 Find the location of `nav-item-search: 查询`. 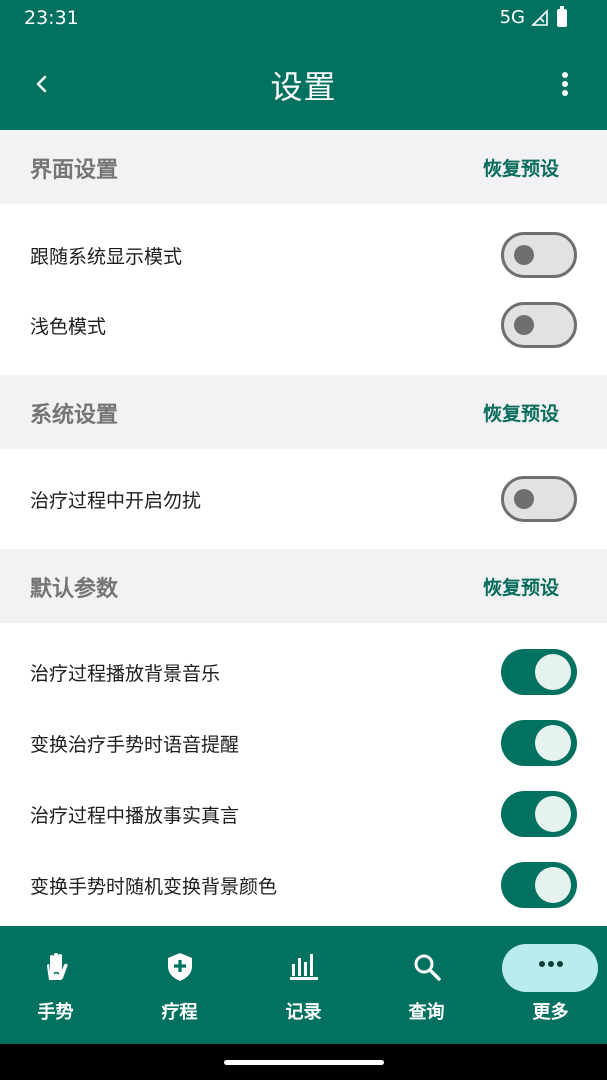

nav-item-search: 查询 is located at coordinates (426, 985).